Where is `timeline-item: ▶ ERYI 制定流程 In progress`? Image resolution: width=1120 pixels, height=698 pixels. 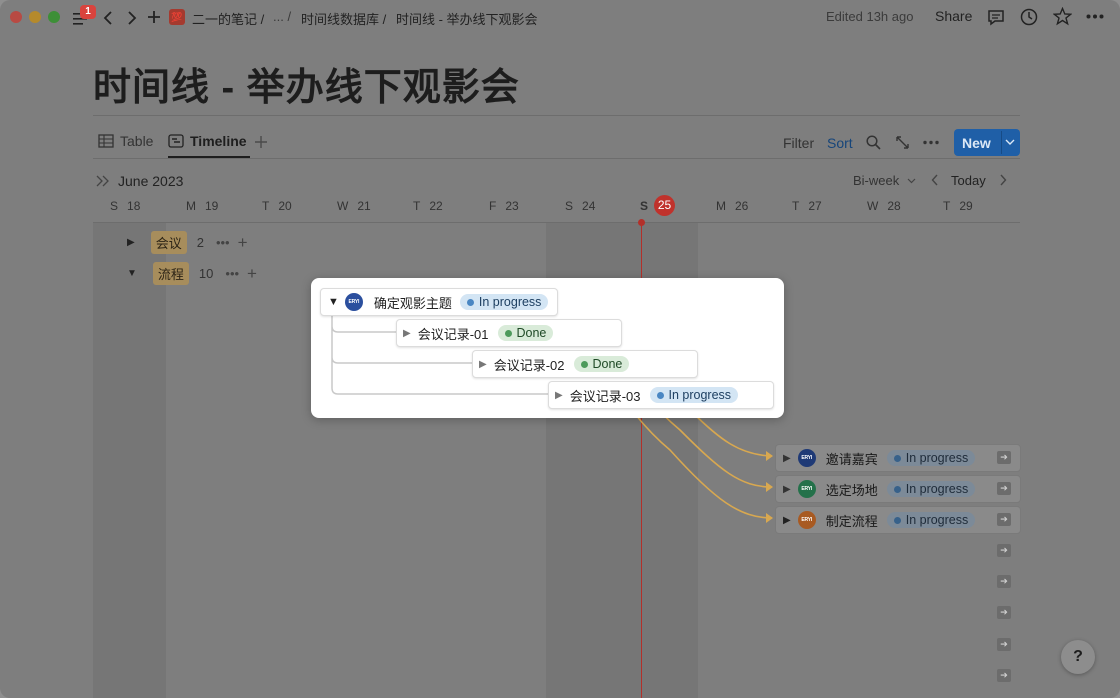 timeline-item: ▶ ERYI 制定流程 In progress is located at coordinates (898, 520).